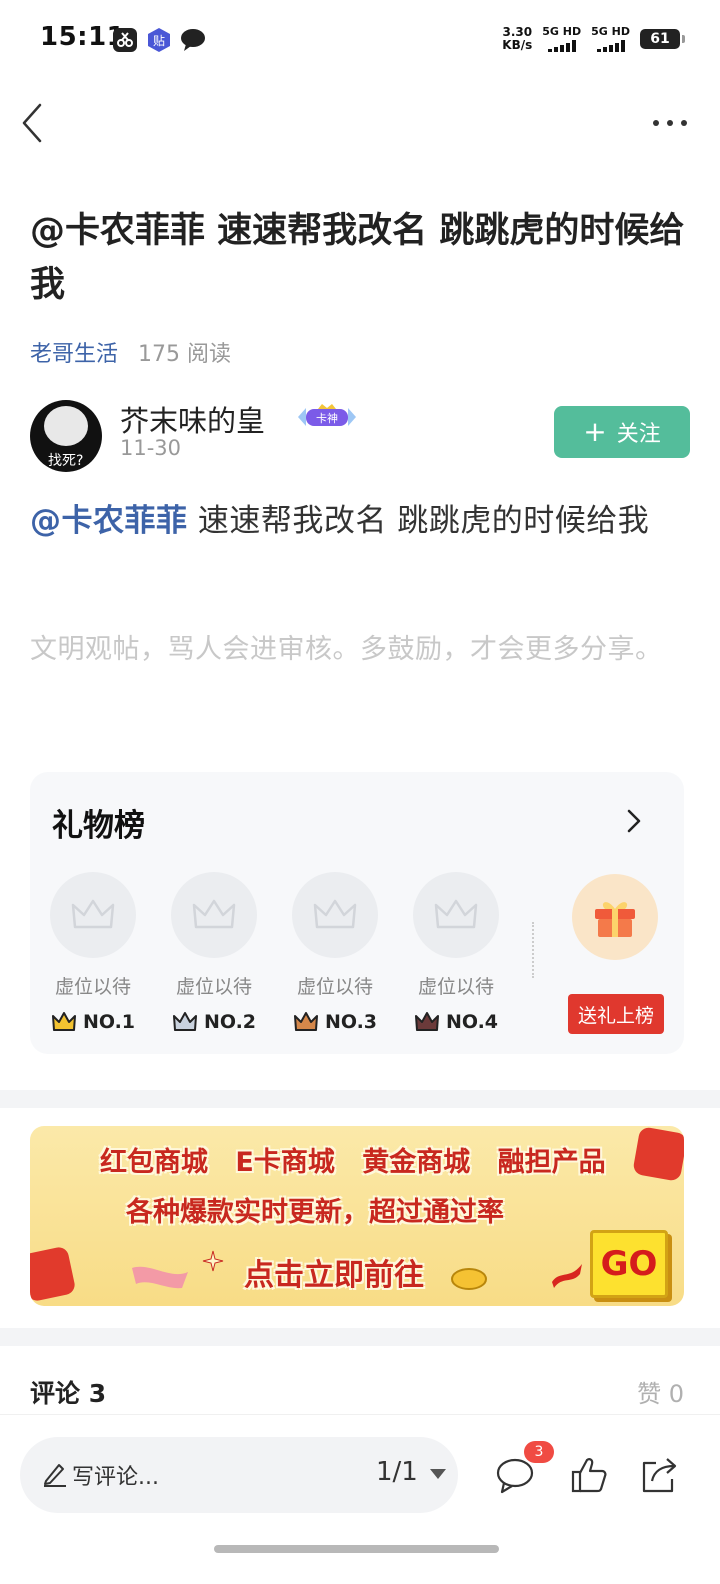 Image resolution: width=720 pixels, height=1584 pixels. What do you see at coordinates (638, 434) in the screenshot?
I see `follow-label: 关注` at bounding box center [638, 434].